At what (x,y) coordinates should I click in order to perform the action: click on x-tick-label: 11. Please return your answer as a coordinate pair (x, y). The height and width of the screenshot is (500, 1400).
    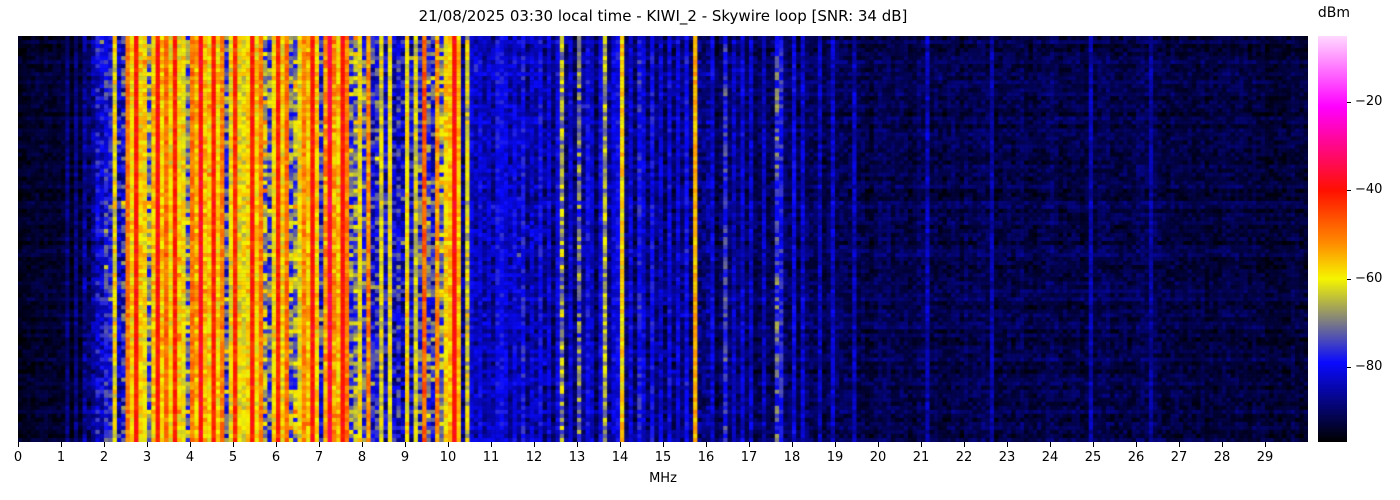
    Looking at the image, I should click on (491, 457).